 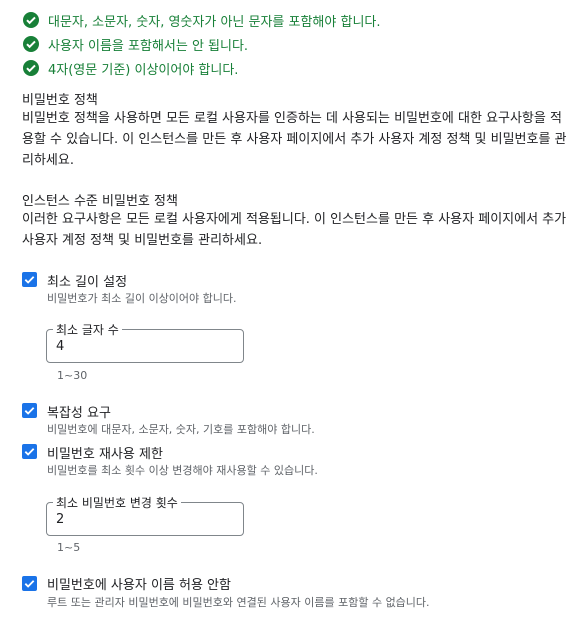 I want to click on disallow-username-label: 비밀번호에 사용자 이름 허용 안함, so click(x=139, y=585).